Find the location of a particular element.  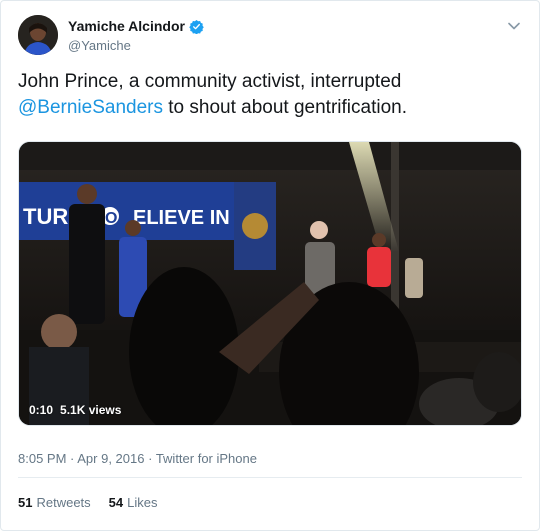

video-meta: 0:10 5.1K views is located at coordinates (75, 410).